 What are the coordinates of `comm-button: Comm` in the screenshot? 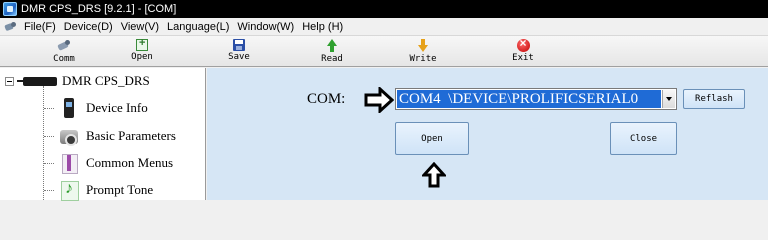 It's located at (64, 51).